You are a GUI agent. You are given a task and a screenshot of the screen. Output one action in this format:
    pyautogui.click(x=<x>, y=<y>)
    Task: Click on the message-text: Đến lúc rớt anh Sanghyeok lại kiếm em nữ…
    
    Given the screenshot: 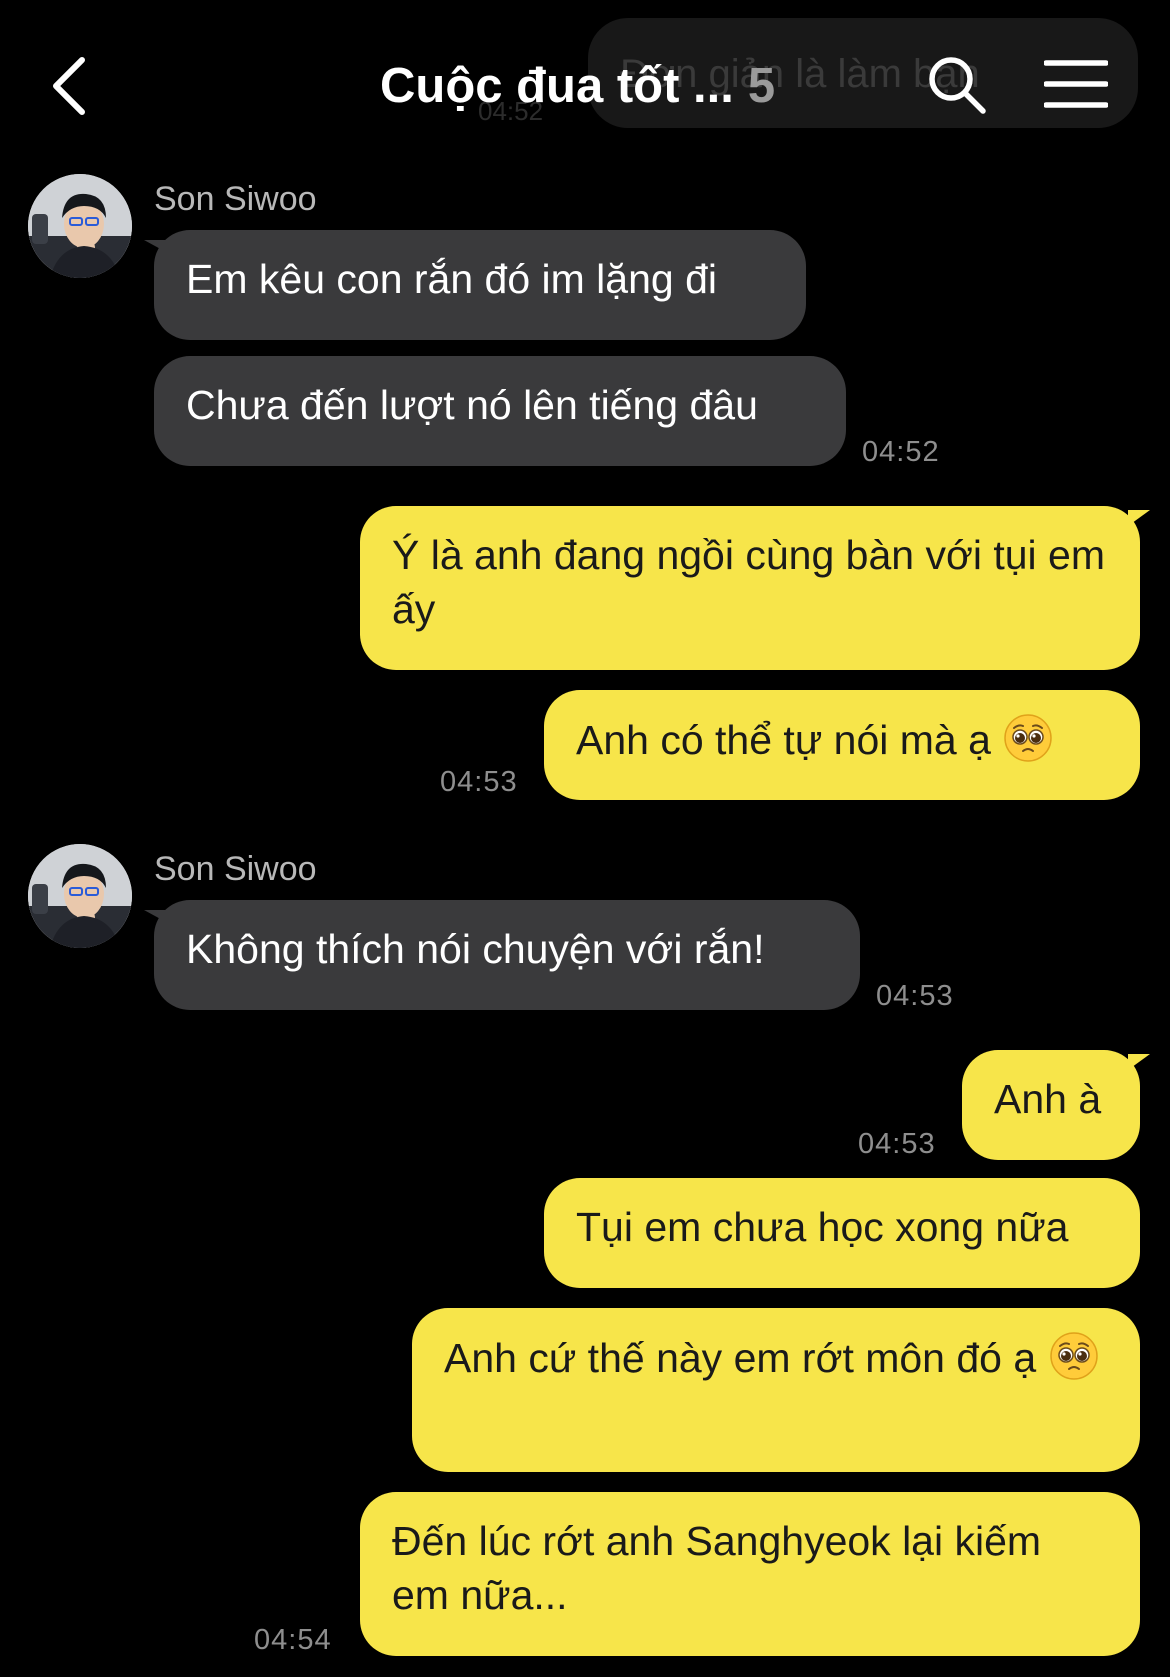 What is the action you would take?
    pyautogui.click(x=717, y=1568)
    